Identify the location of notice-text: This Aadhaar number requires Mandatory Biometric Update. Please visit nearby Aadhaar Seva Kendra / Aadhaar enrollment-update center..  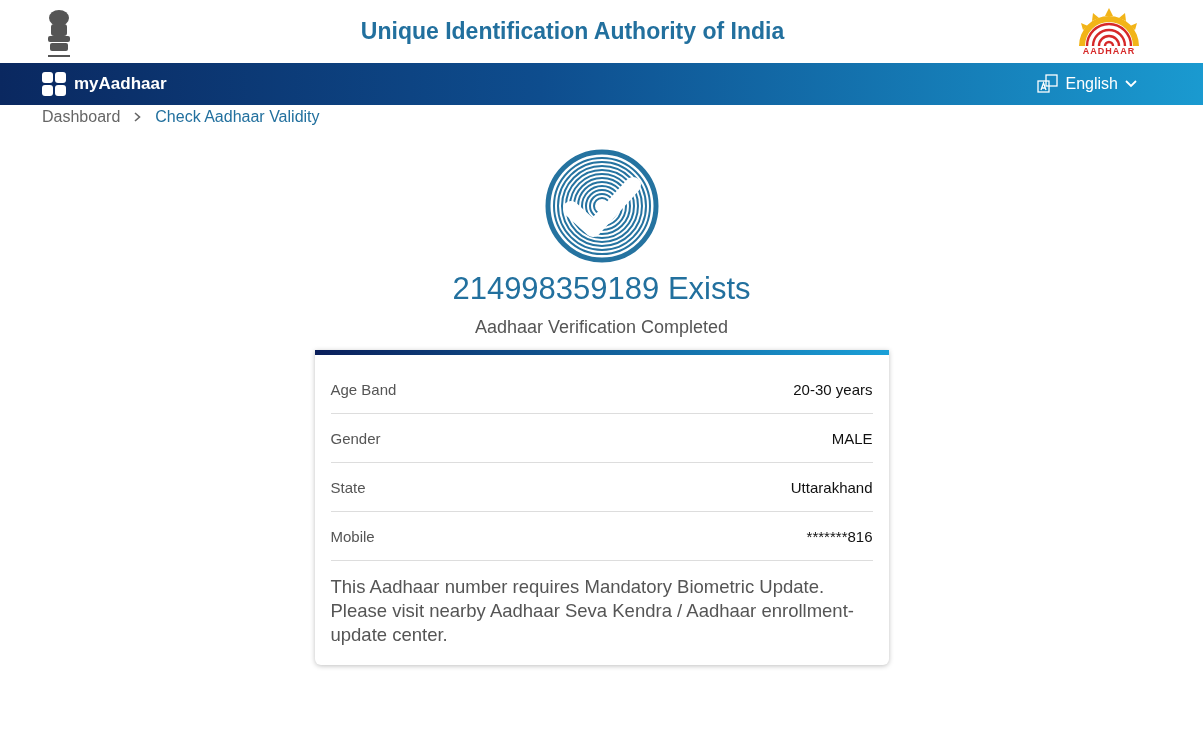
(592, 611).